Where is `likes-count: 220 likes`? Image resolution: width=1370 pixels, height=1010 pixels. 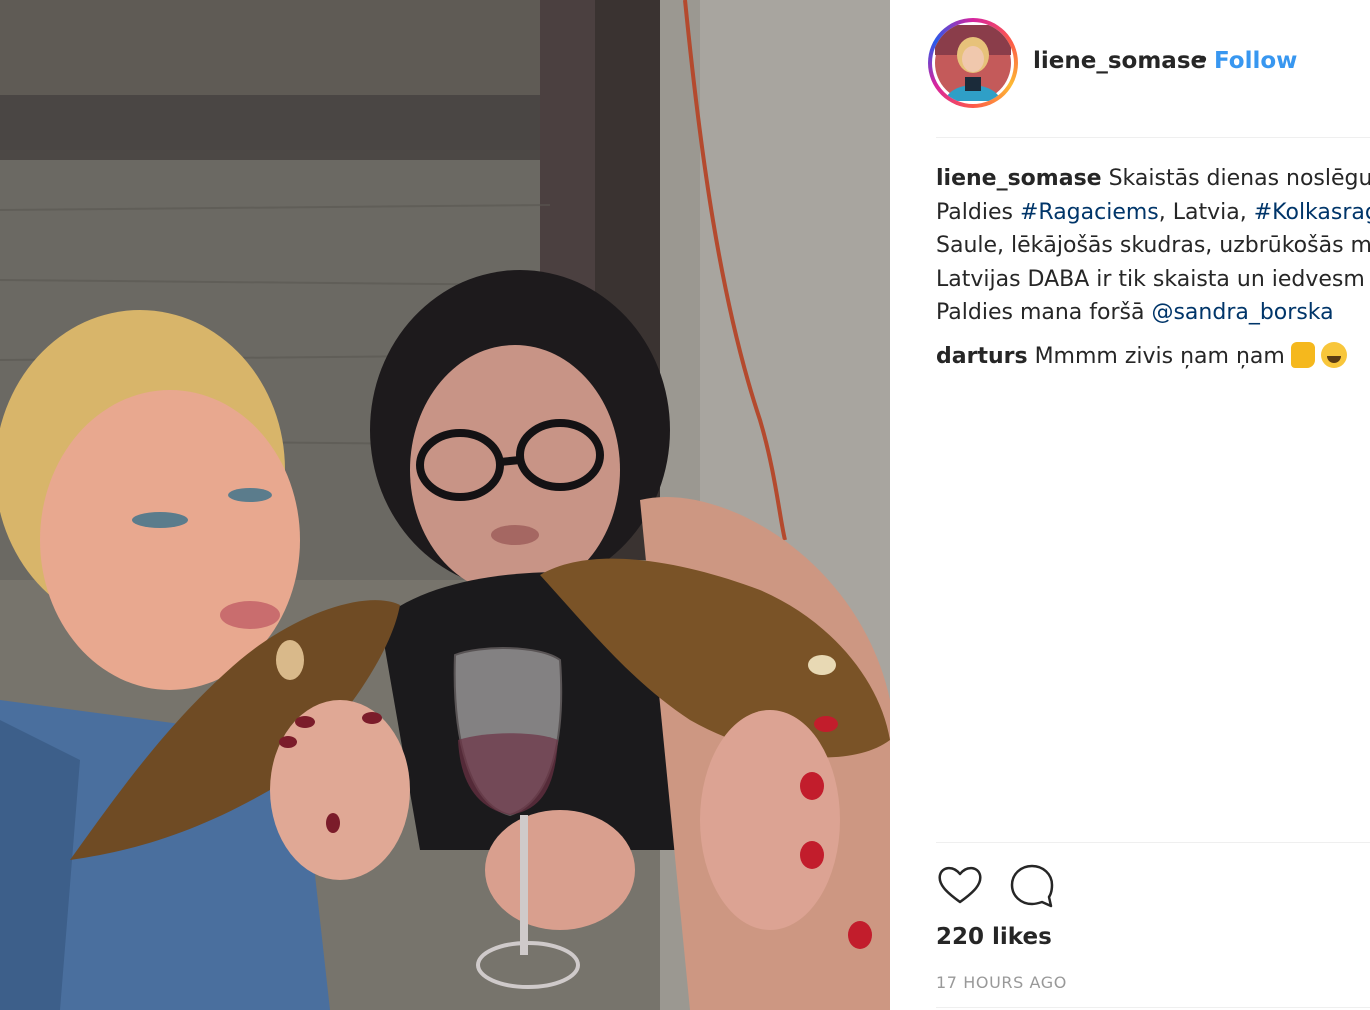 likes-count: 220 likes is located at coordinates (994, 937).